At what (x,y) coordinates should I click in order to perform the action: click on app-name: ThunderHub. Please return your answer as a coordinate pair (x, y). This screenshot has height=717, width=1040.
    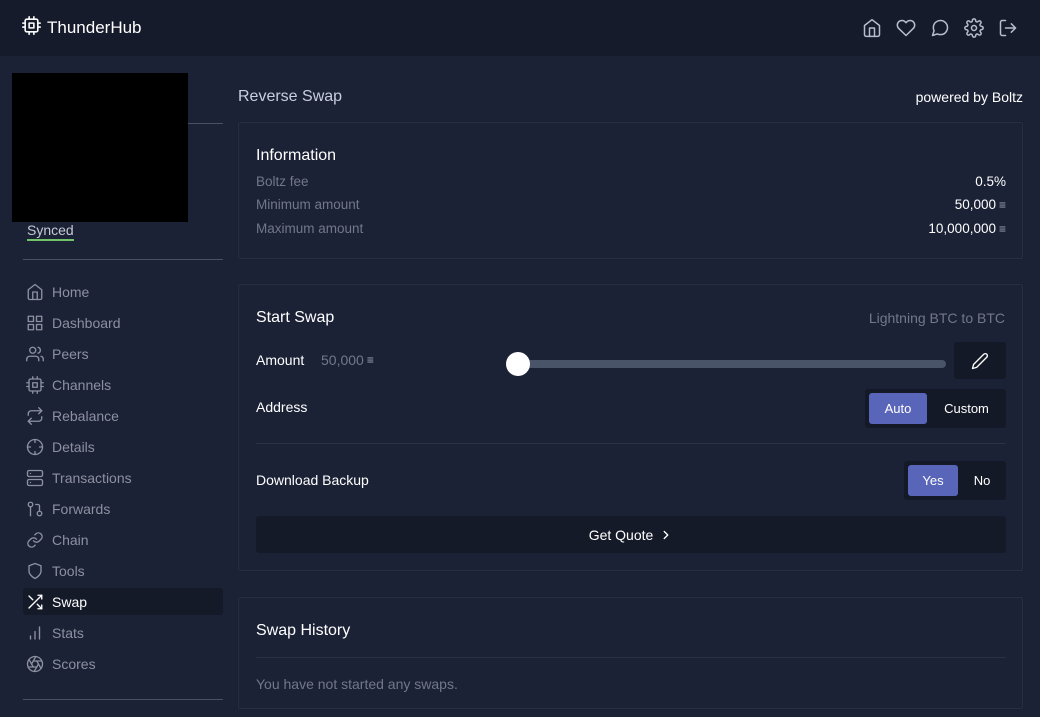
    Looking at the image, I should click on (94, 27).